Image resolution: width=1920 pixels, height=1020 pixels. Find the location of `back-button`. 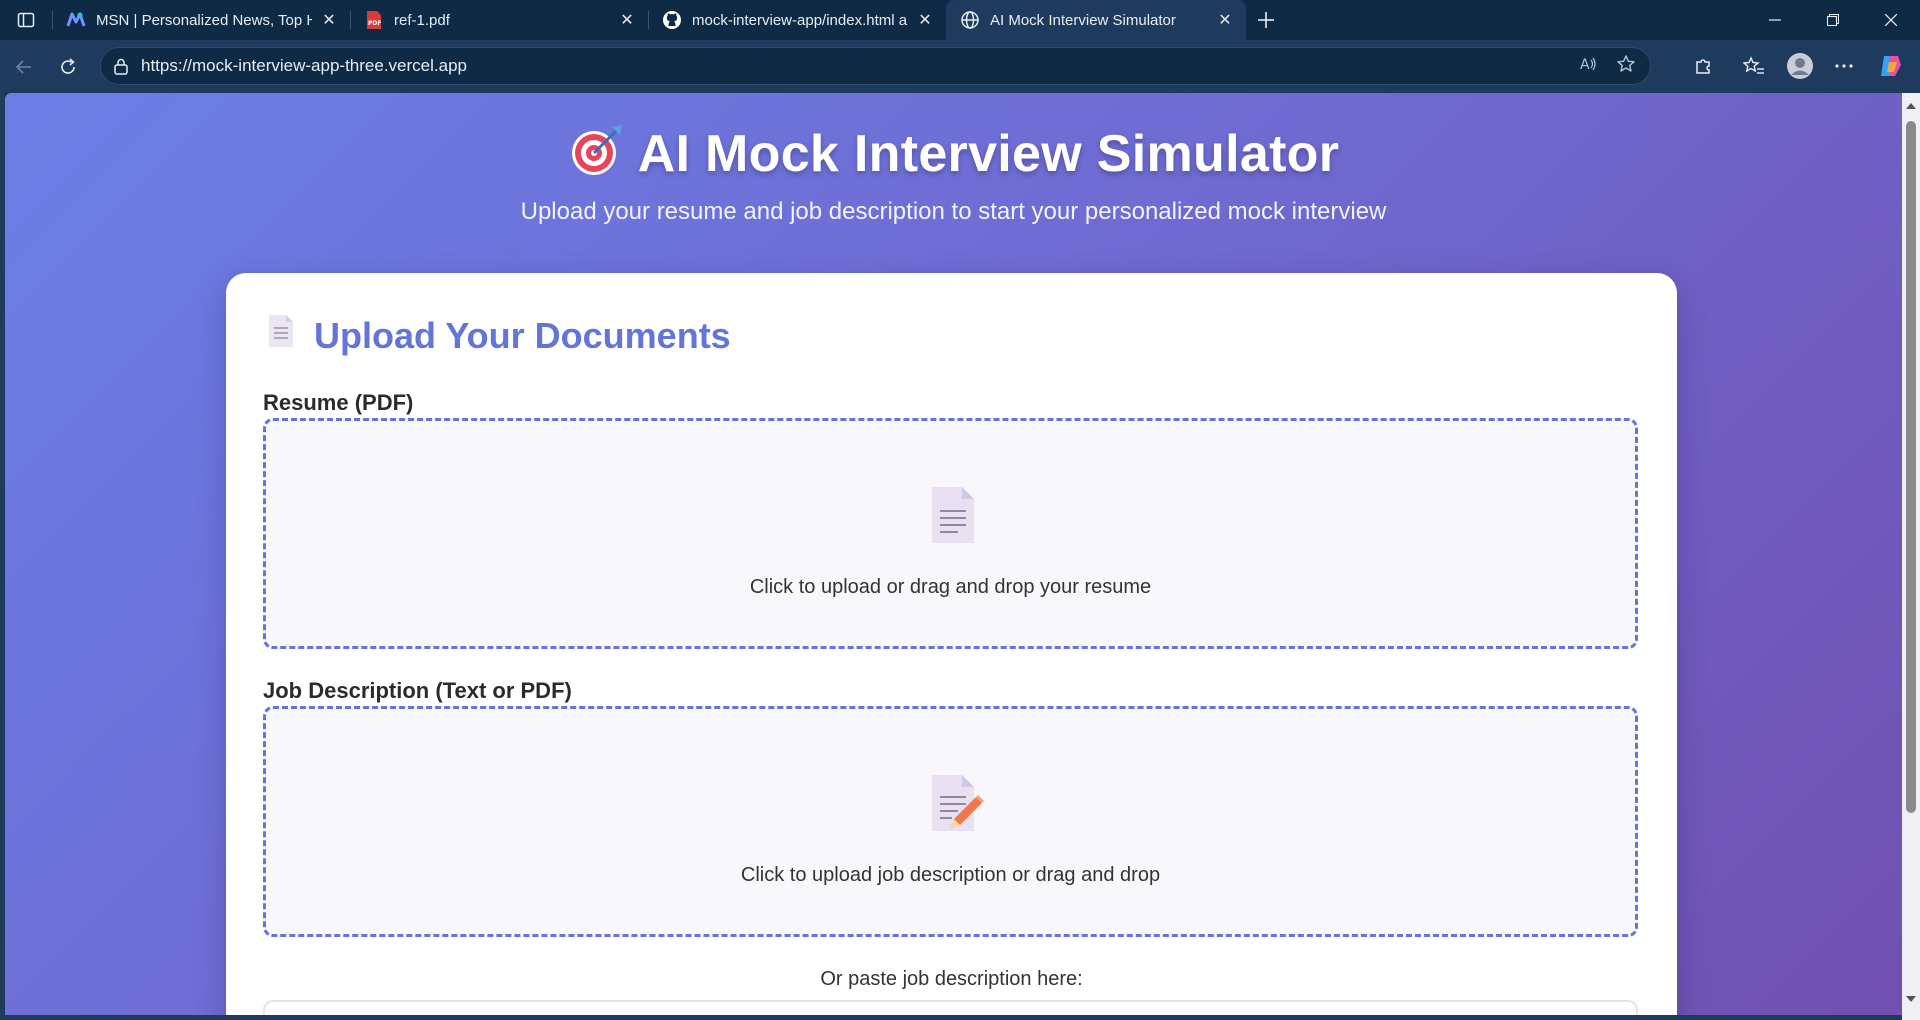

back-button is located at coordinates (24, 67).